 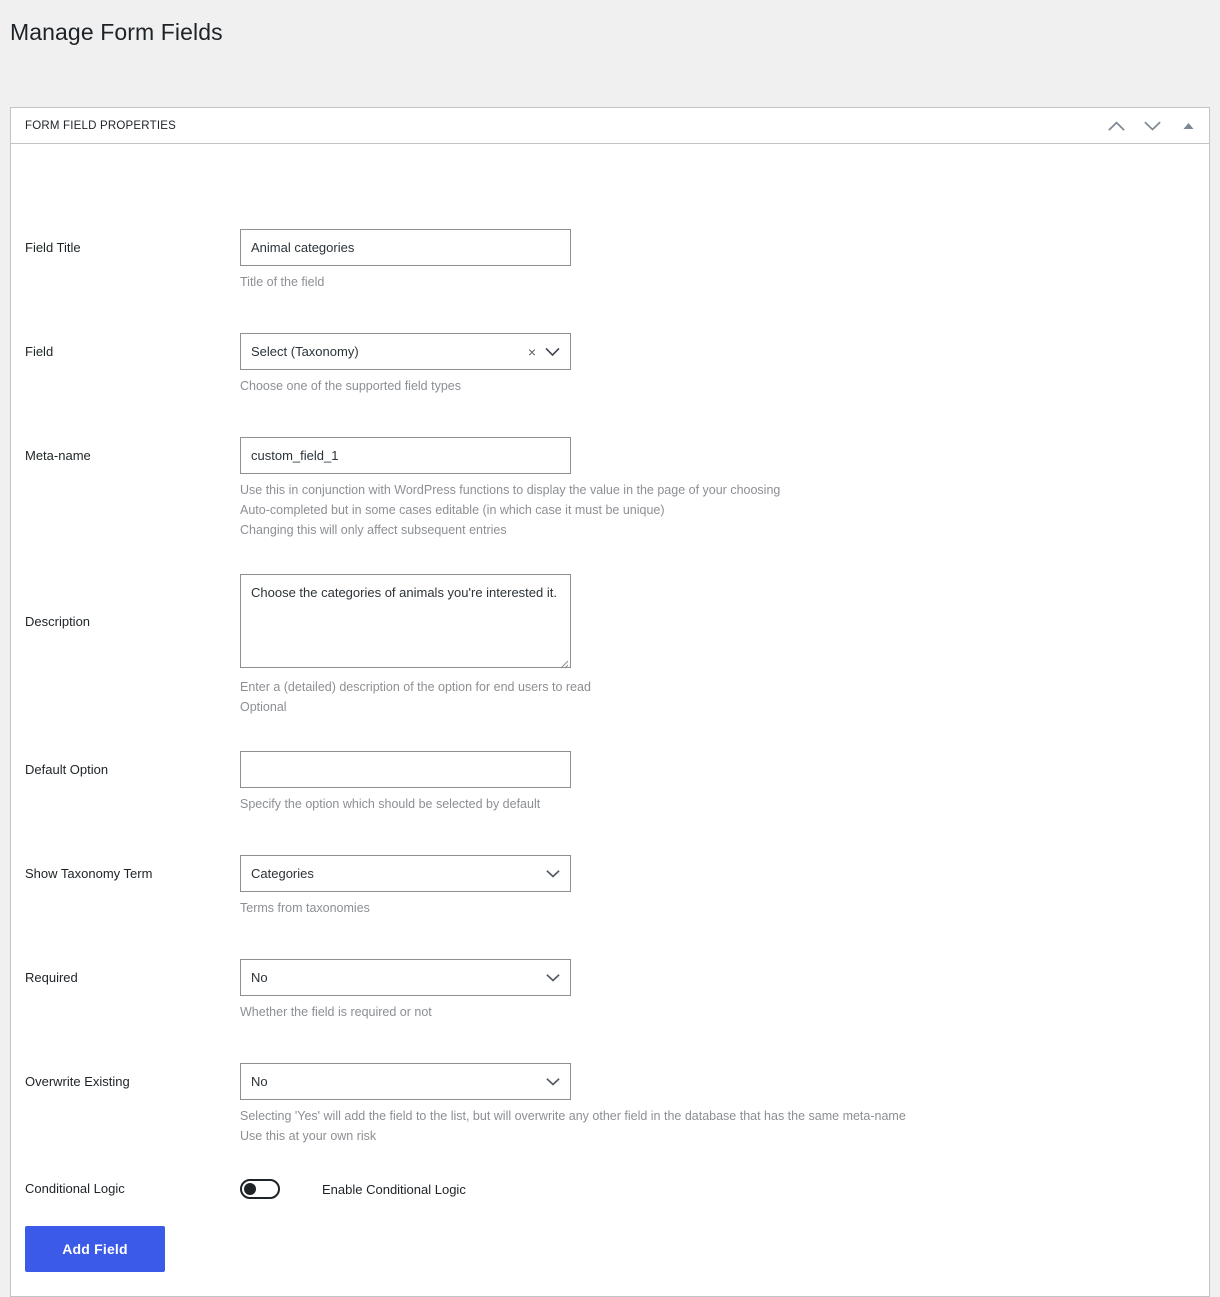 What do you see at coordinates (610, 1249) in the screenshot?
I see `row-submit: Add Field` at bounding box center [610, 1249].